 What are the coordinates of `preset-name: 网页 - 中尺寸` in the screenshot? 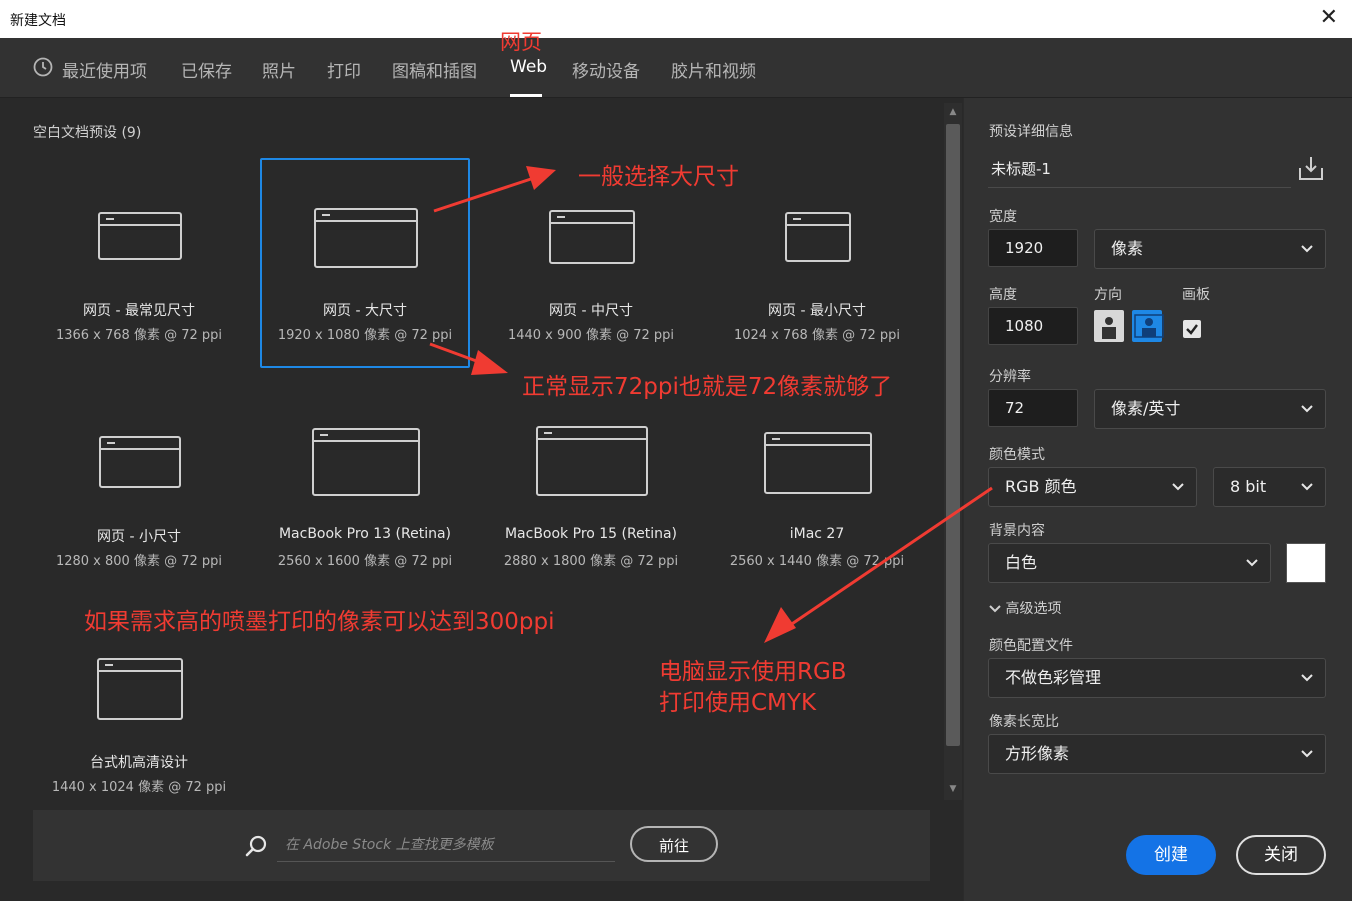 It's located at (591, 311).